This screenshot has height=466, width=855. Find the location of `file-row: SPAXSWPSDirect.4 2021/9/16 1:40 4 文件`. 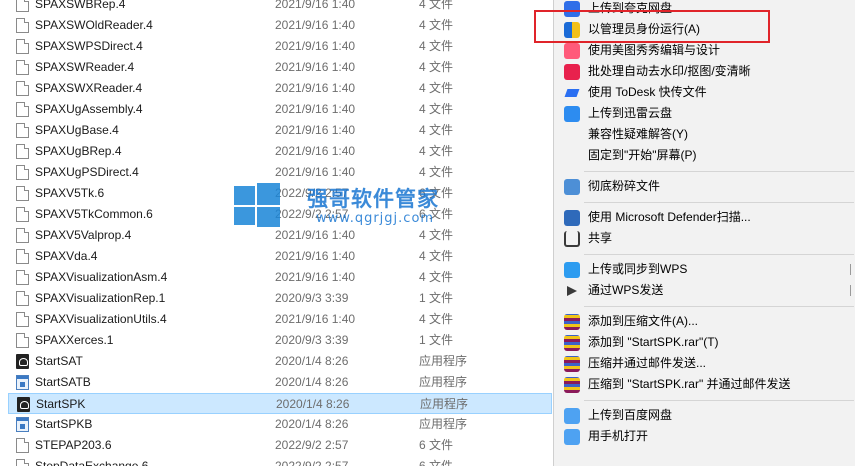

file-row: SPAXSWPSDirect.4 2021/9/16 1:40 4 文件 is located at coordinates (280, 46).